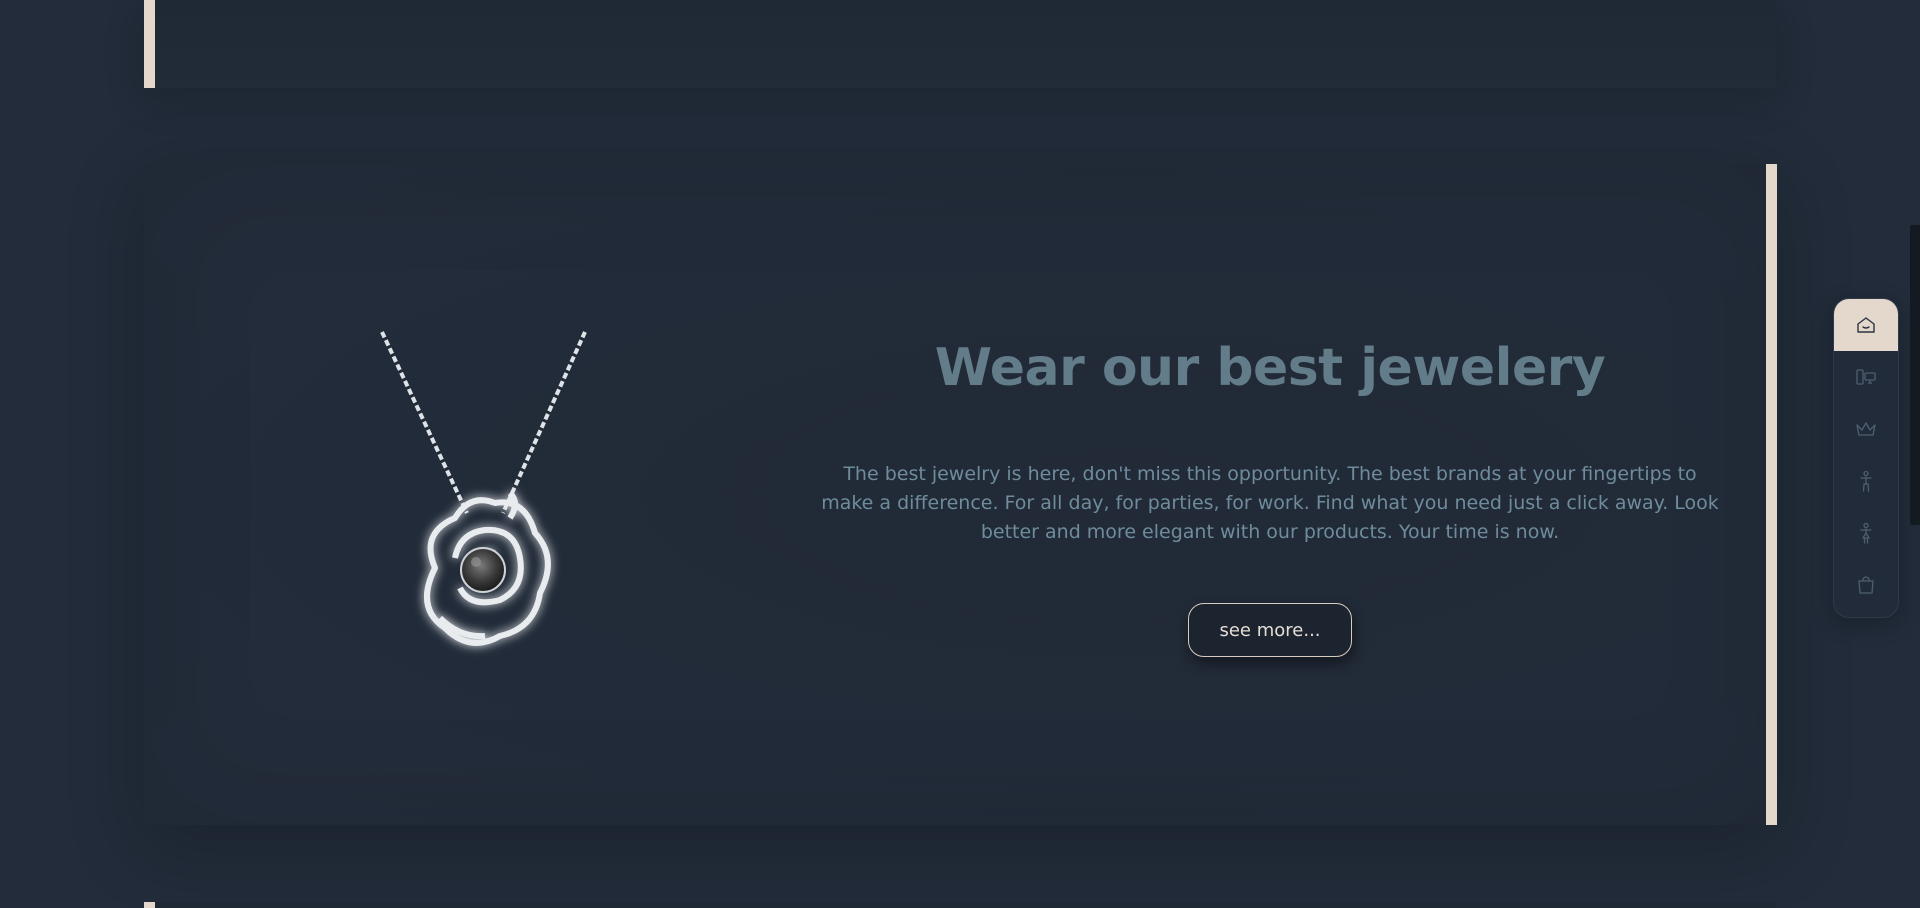 The width and height of the screenshot is (1920, 908). I want to click on devices-icon, so click(1866, 377).